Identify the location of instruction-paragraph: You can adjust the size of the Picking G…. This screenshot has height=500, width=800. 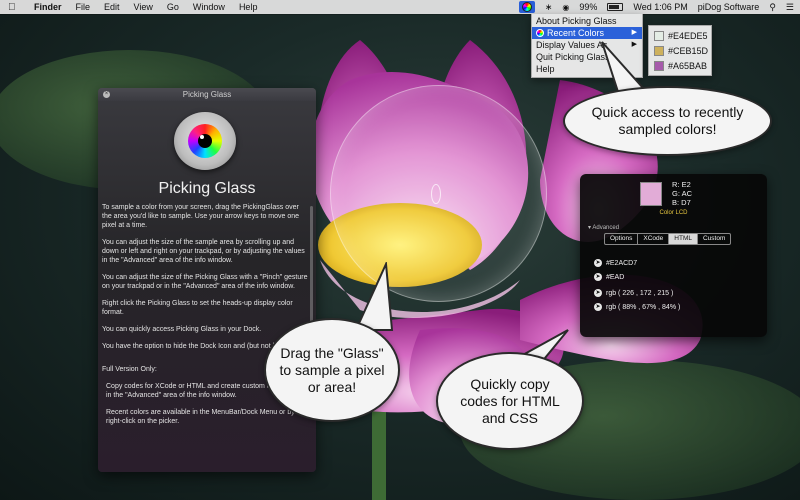
(205, 282).